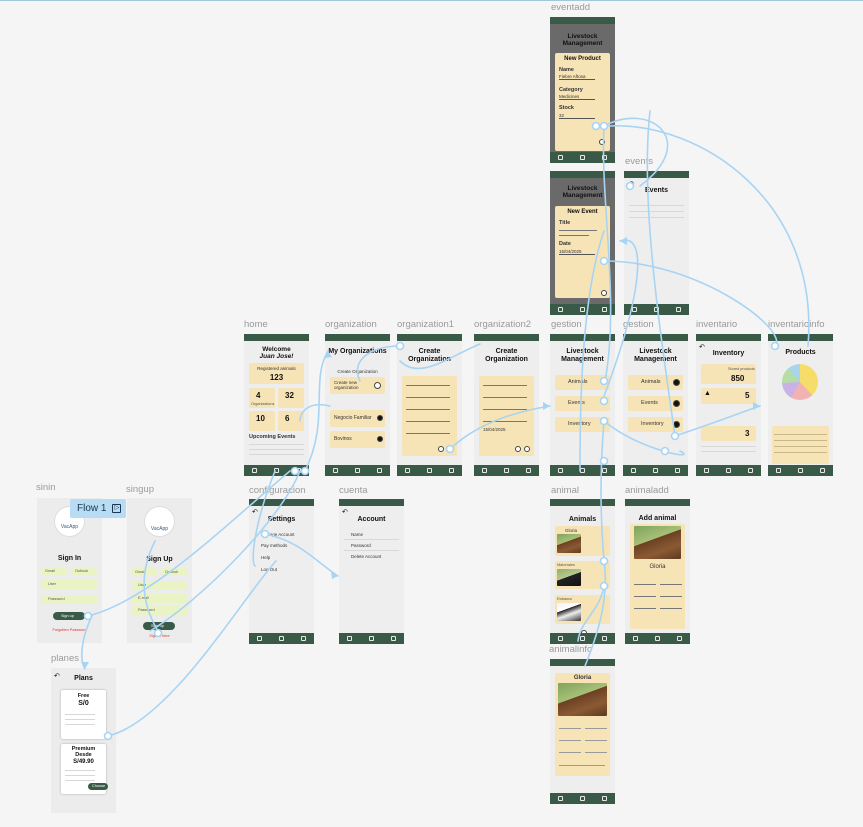 The height and width of the screenshot is (827, 863). What do you see at coordinates (361, 545) in the screenshot?
I see `account-item-password: Password` at bounding box center [361, 545].